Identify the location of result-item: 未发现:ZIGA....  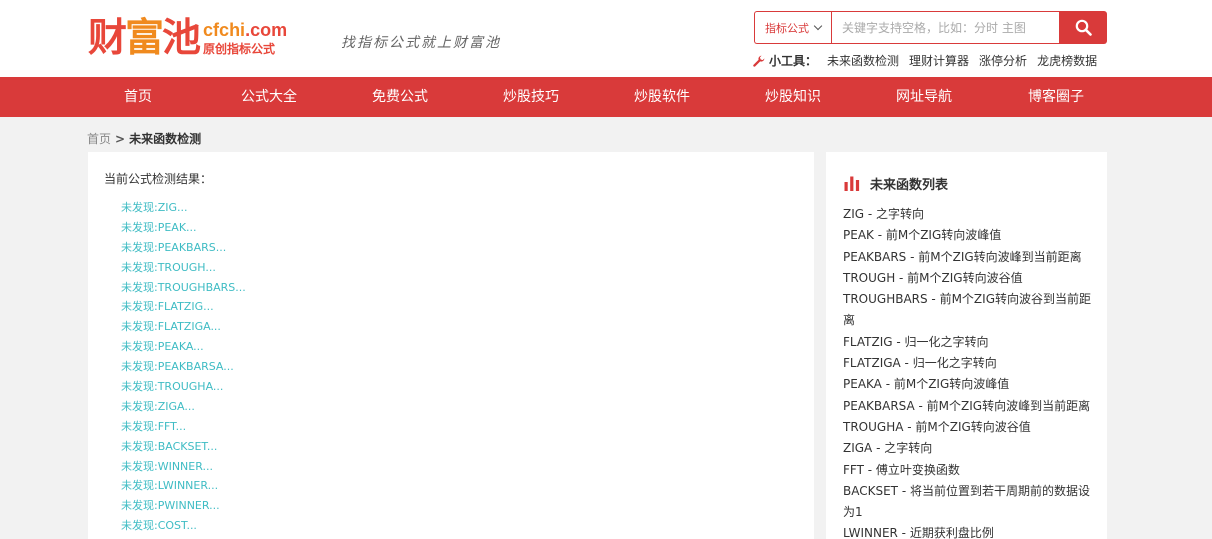
(158, 406).